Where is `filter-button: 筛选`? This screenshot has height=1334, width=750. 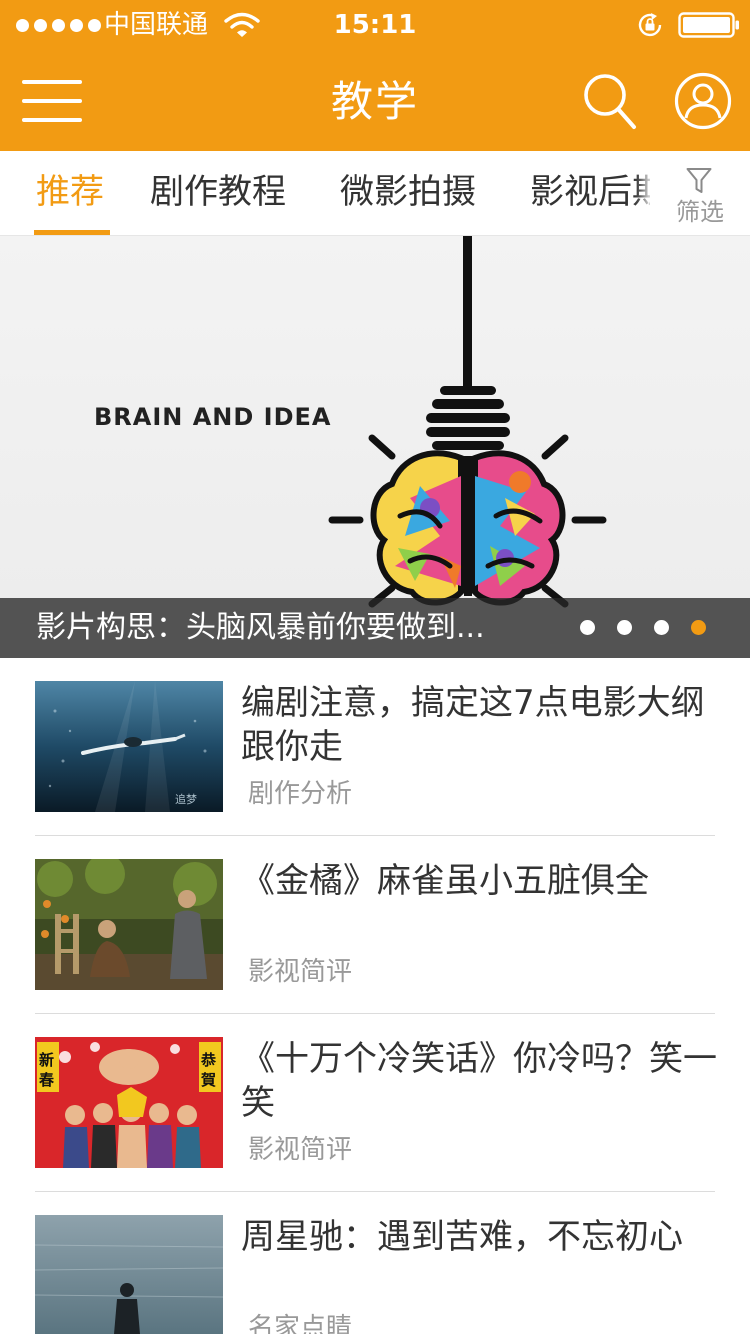
filter-button: 筛选 is located at coordinates (700, 193).